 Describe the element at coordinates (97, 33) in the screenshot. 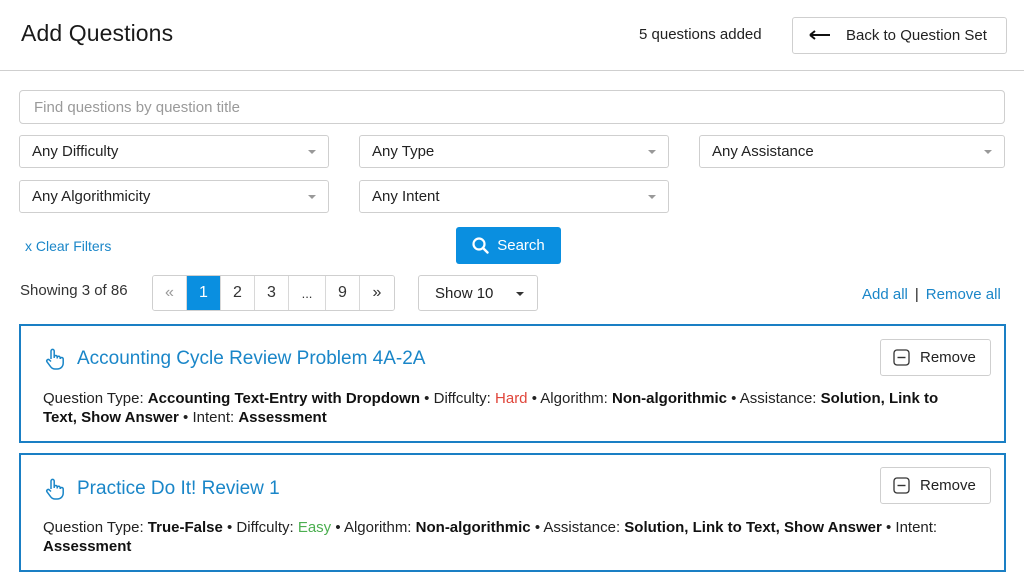

I see `page-title: Add Questions` at that location.